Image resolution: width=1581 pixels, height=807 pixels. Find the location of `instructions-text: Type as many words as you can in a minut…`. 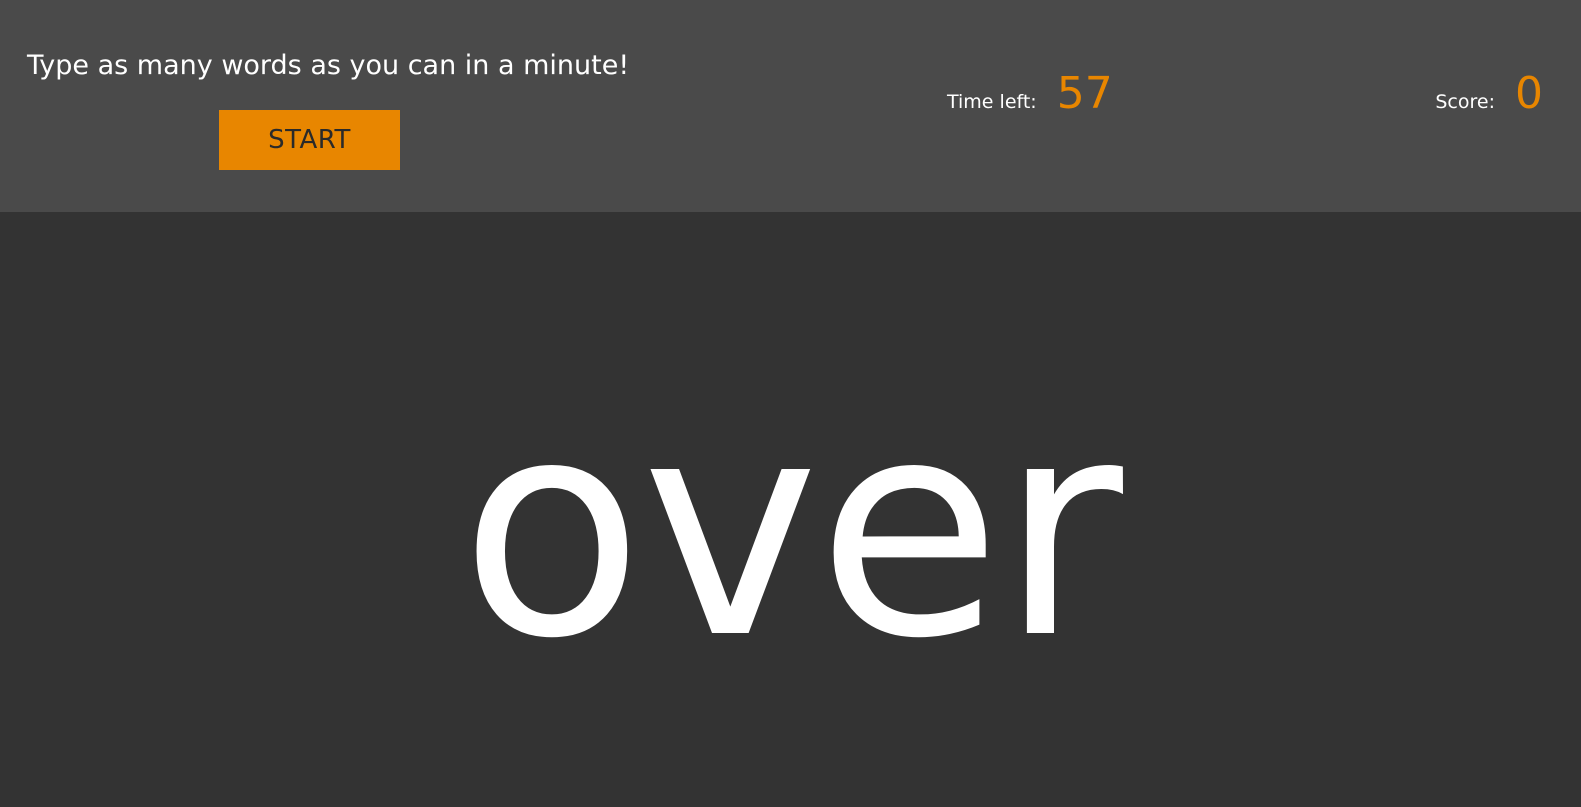

instructions-text: Type as many words as you can in a minut… is located at coordinates (328, 65).